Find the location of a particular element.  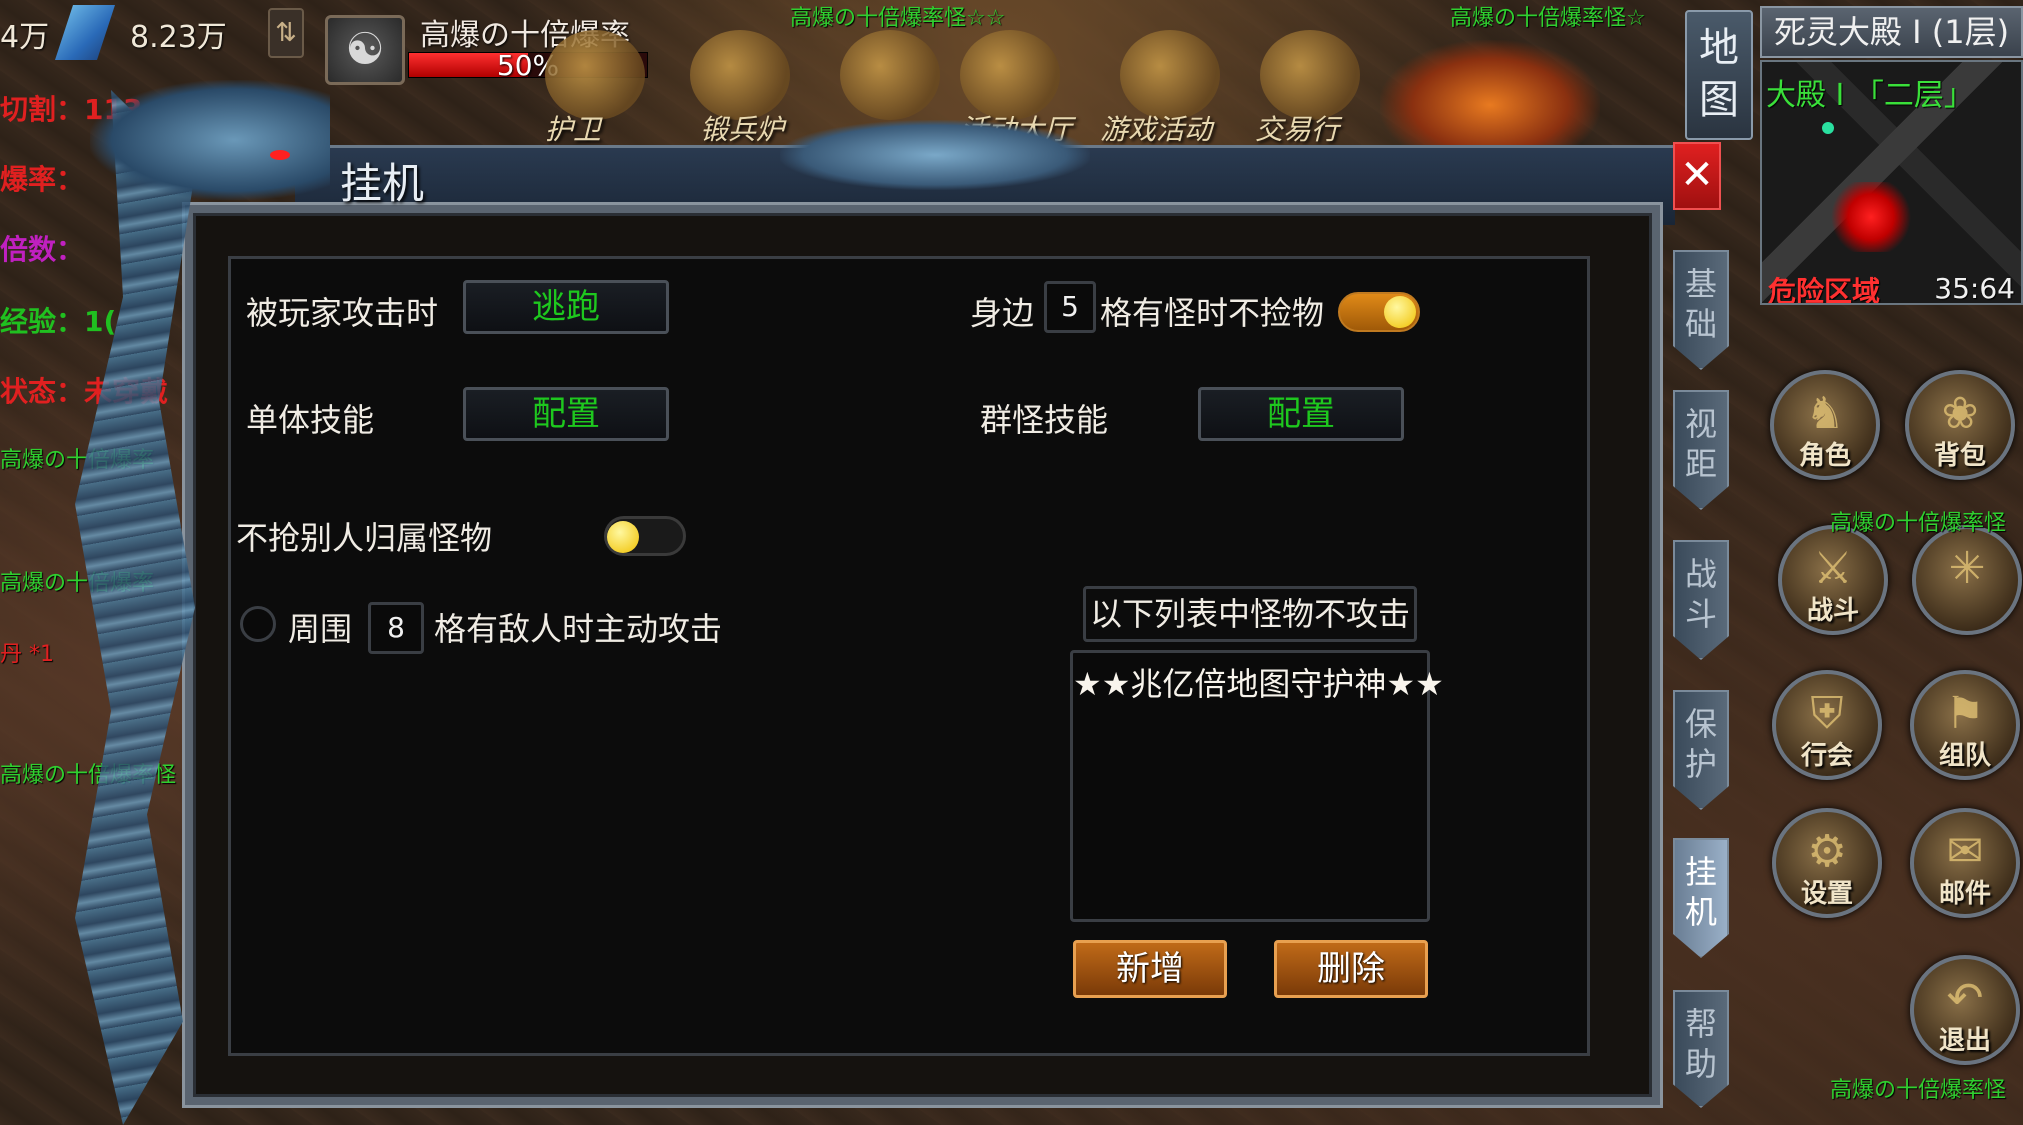

no-pickup-toggle is located at coordinates (1379, 312).